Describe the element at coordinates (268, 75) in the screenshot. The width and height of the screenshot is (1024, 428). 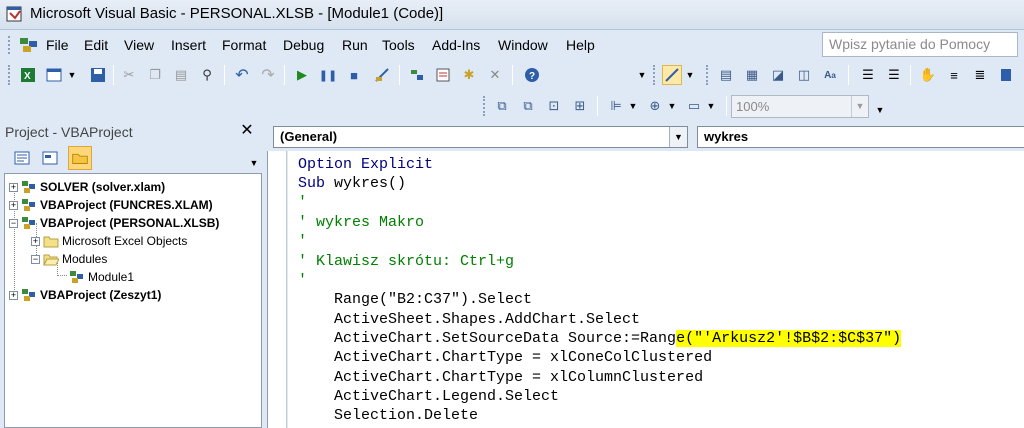
I see `redo-icon: ↷` at that location.